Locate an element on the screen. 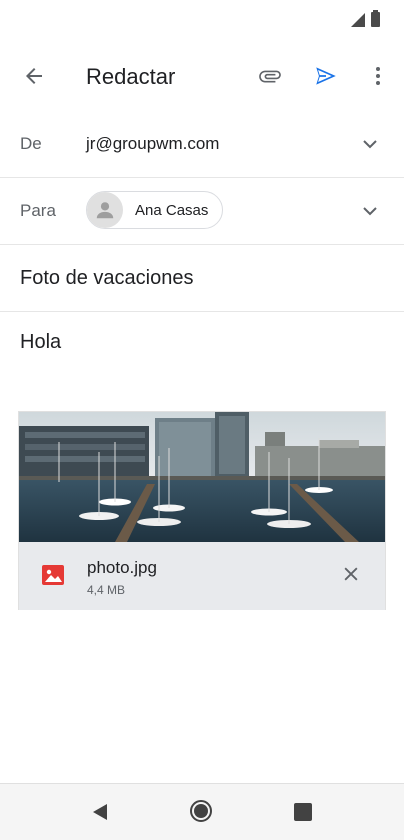  send-button is located at coordinates (326, 76).